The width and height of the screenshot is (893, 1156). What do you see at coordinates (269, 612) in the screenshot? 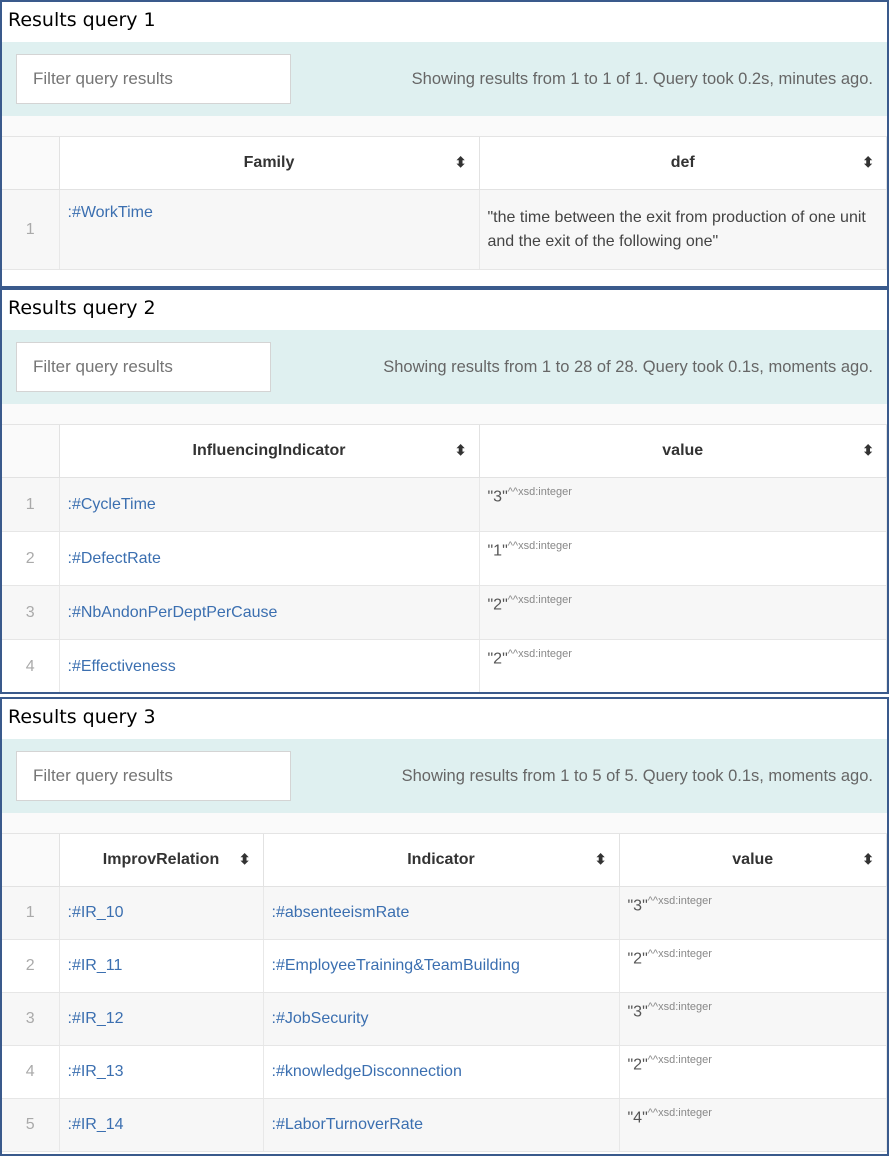
I see `indicator-link: :#NbAndonPerDeptPerCause` at bounding box center [269, 612].